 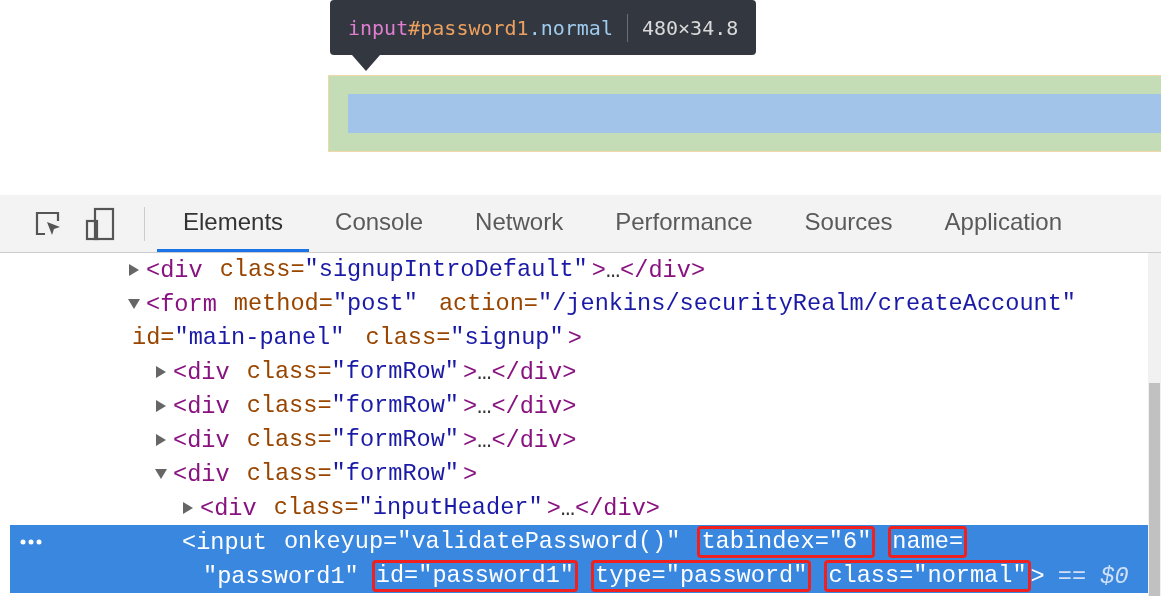 What do you see at coordinates (1154, 489) in the screenshot?
I see `scrollbar-thumb` at bounding box center [1154, 489].